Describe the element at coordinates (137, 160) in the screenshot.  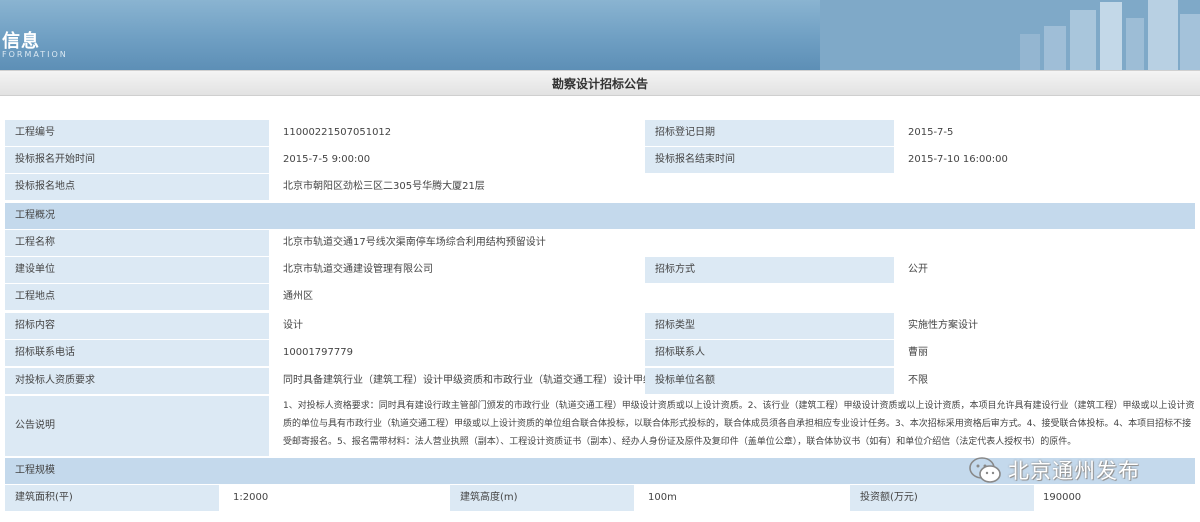
I see `signup-start-label: 投标报名开始时间` at that location.